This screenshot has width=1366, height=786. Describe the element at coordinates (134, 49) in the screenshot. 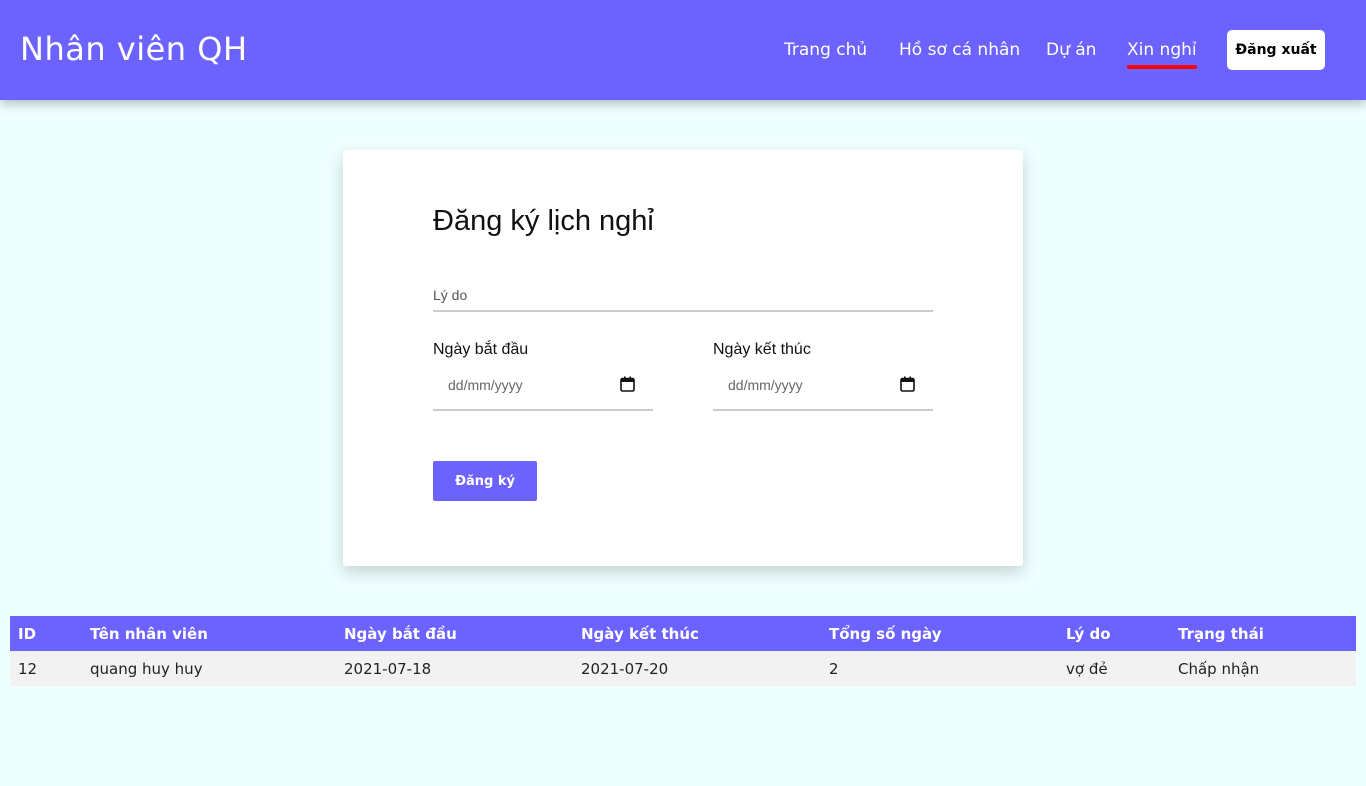

I see `brand-title: Nhân viên QH` at that location.